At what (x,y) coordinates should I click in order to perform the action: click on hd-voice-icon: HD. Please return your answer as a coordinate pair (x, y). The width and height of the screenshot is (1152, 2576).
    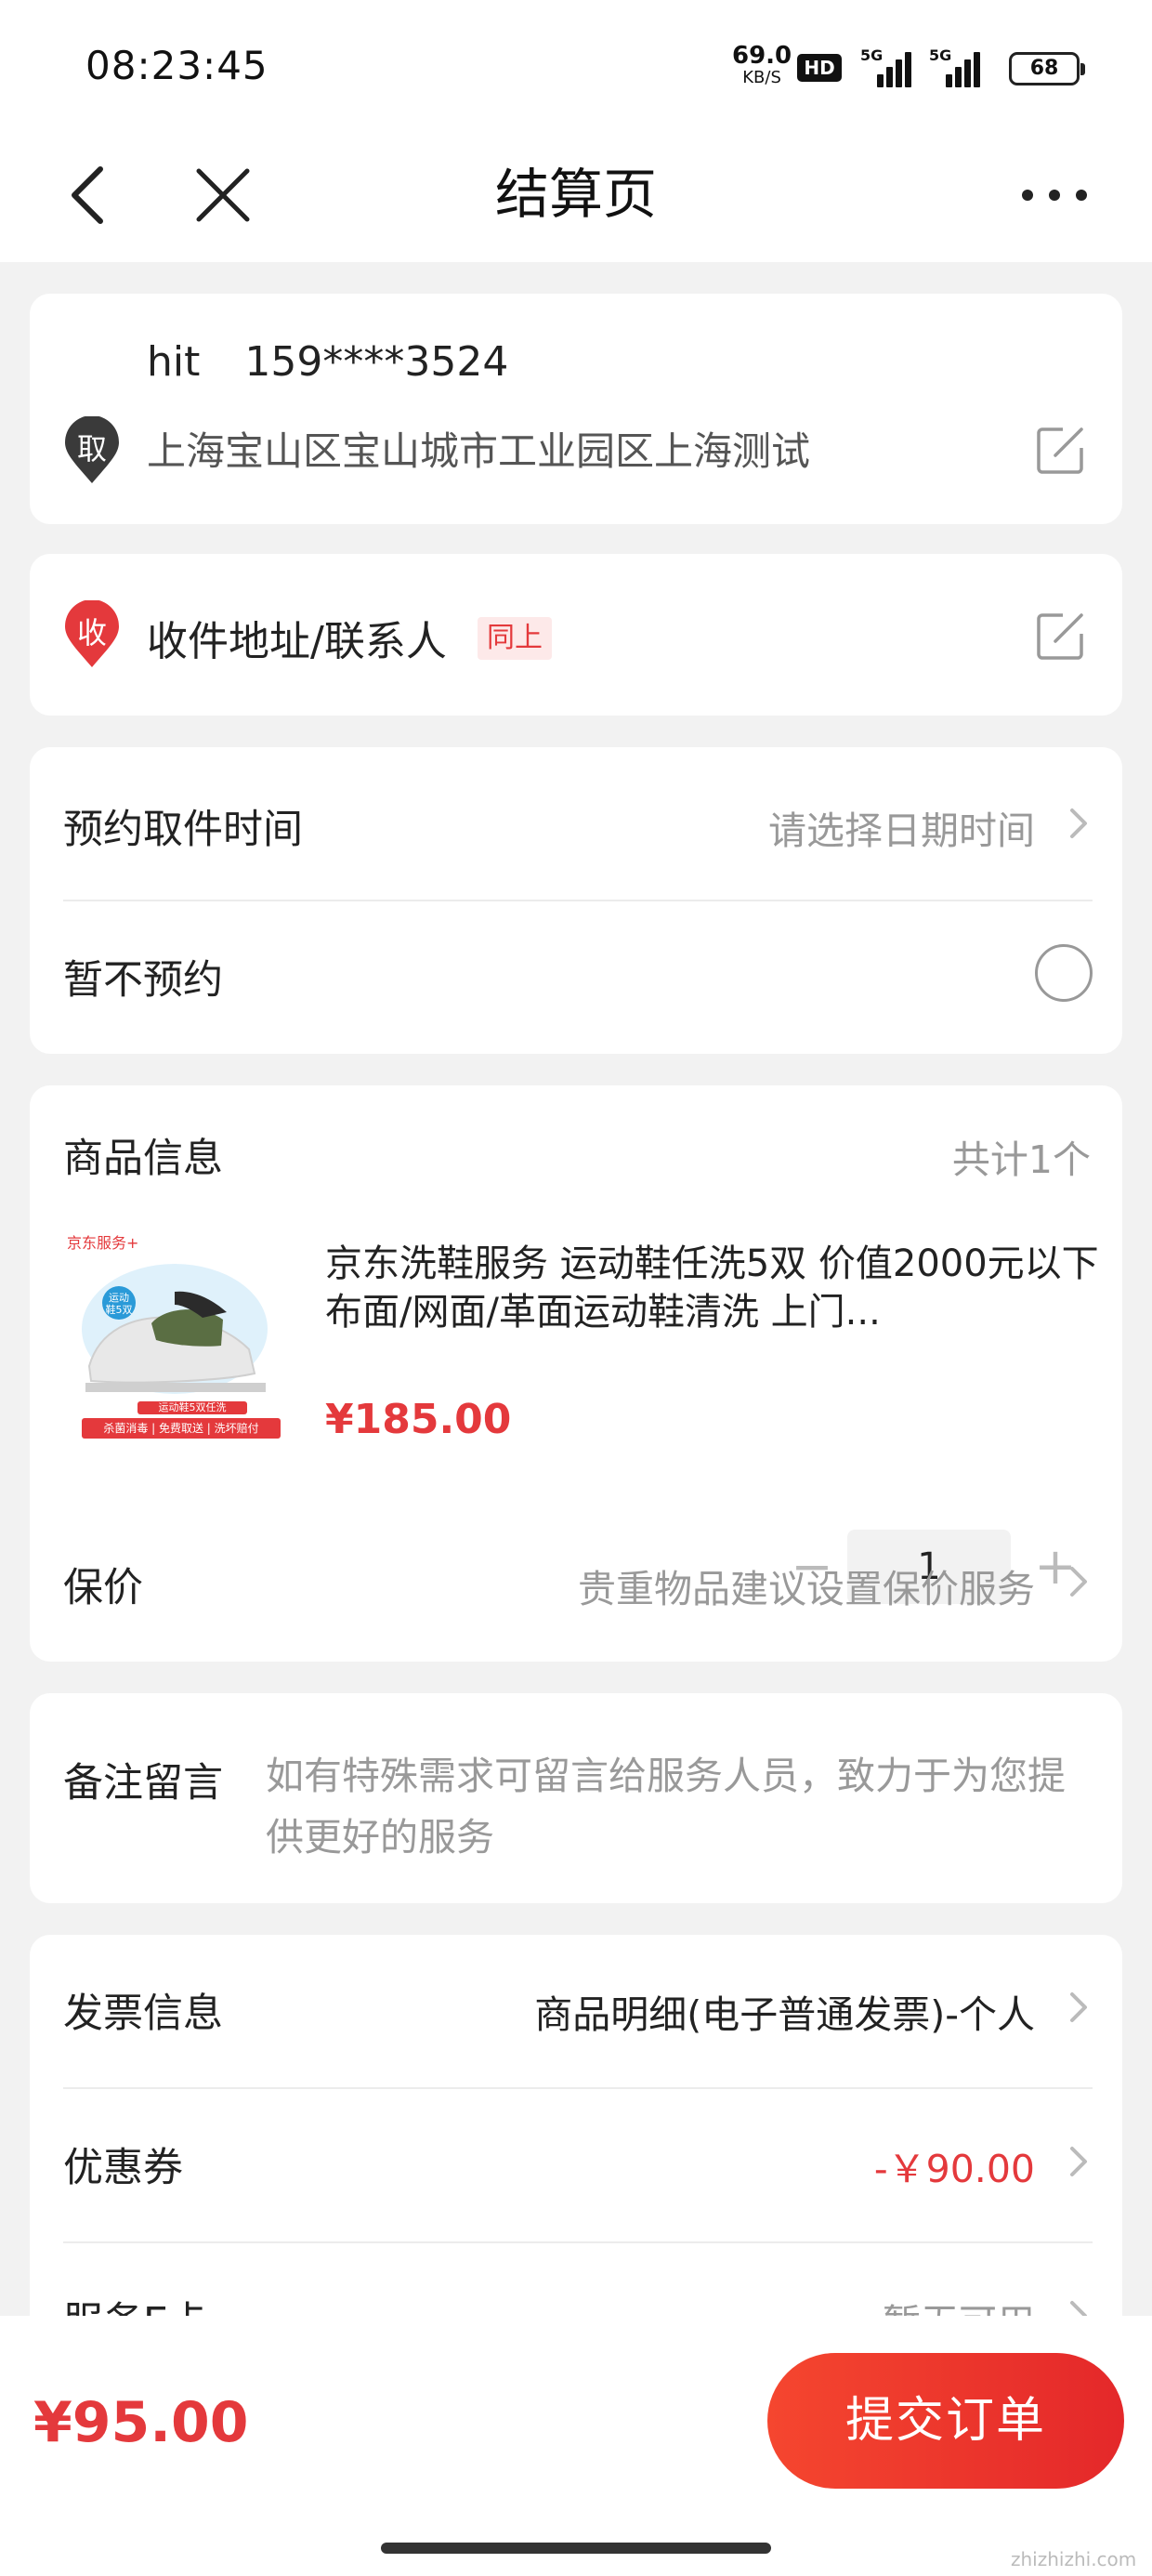
    Looking at the image, I should click on (819, 68).